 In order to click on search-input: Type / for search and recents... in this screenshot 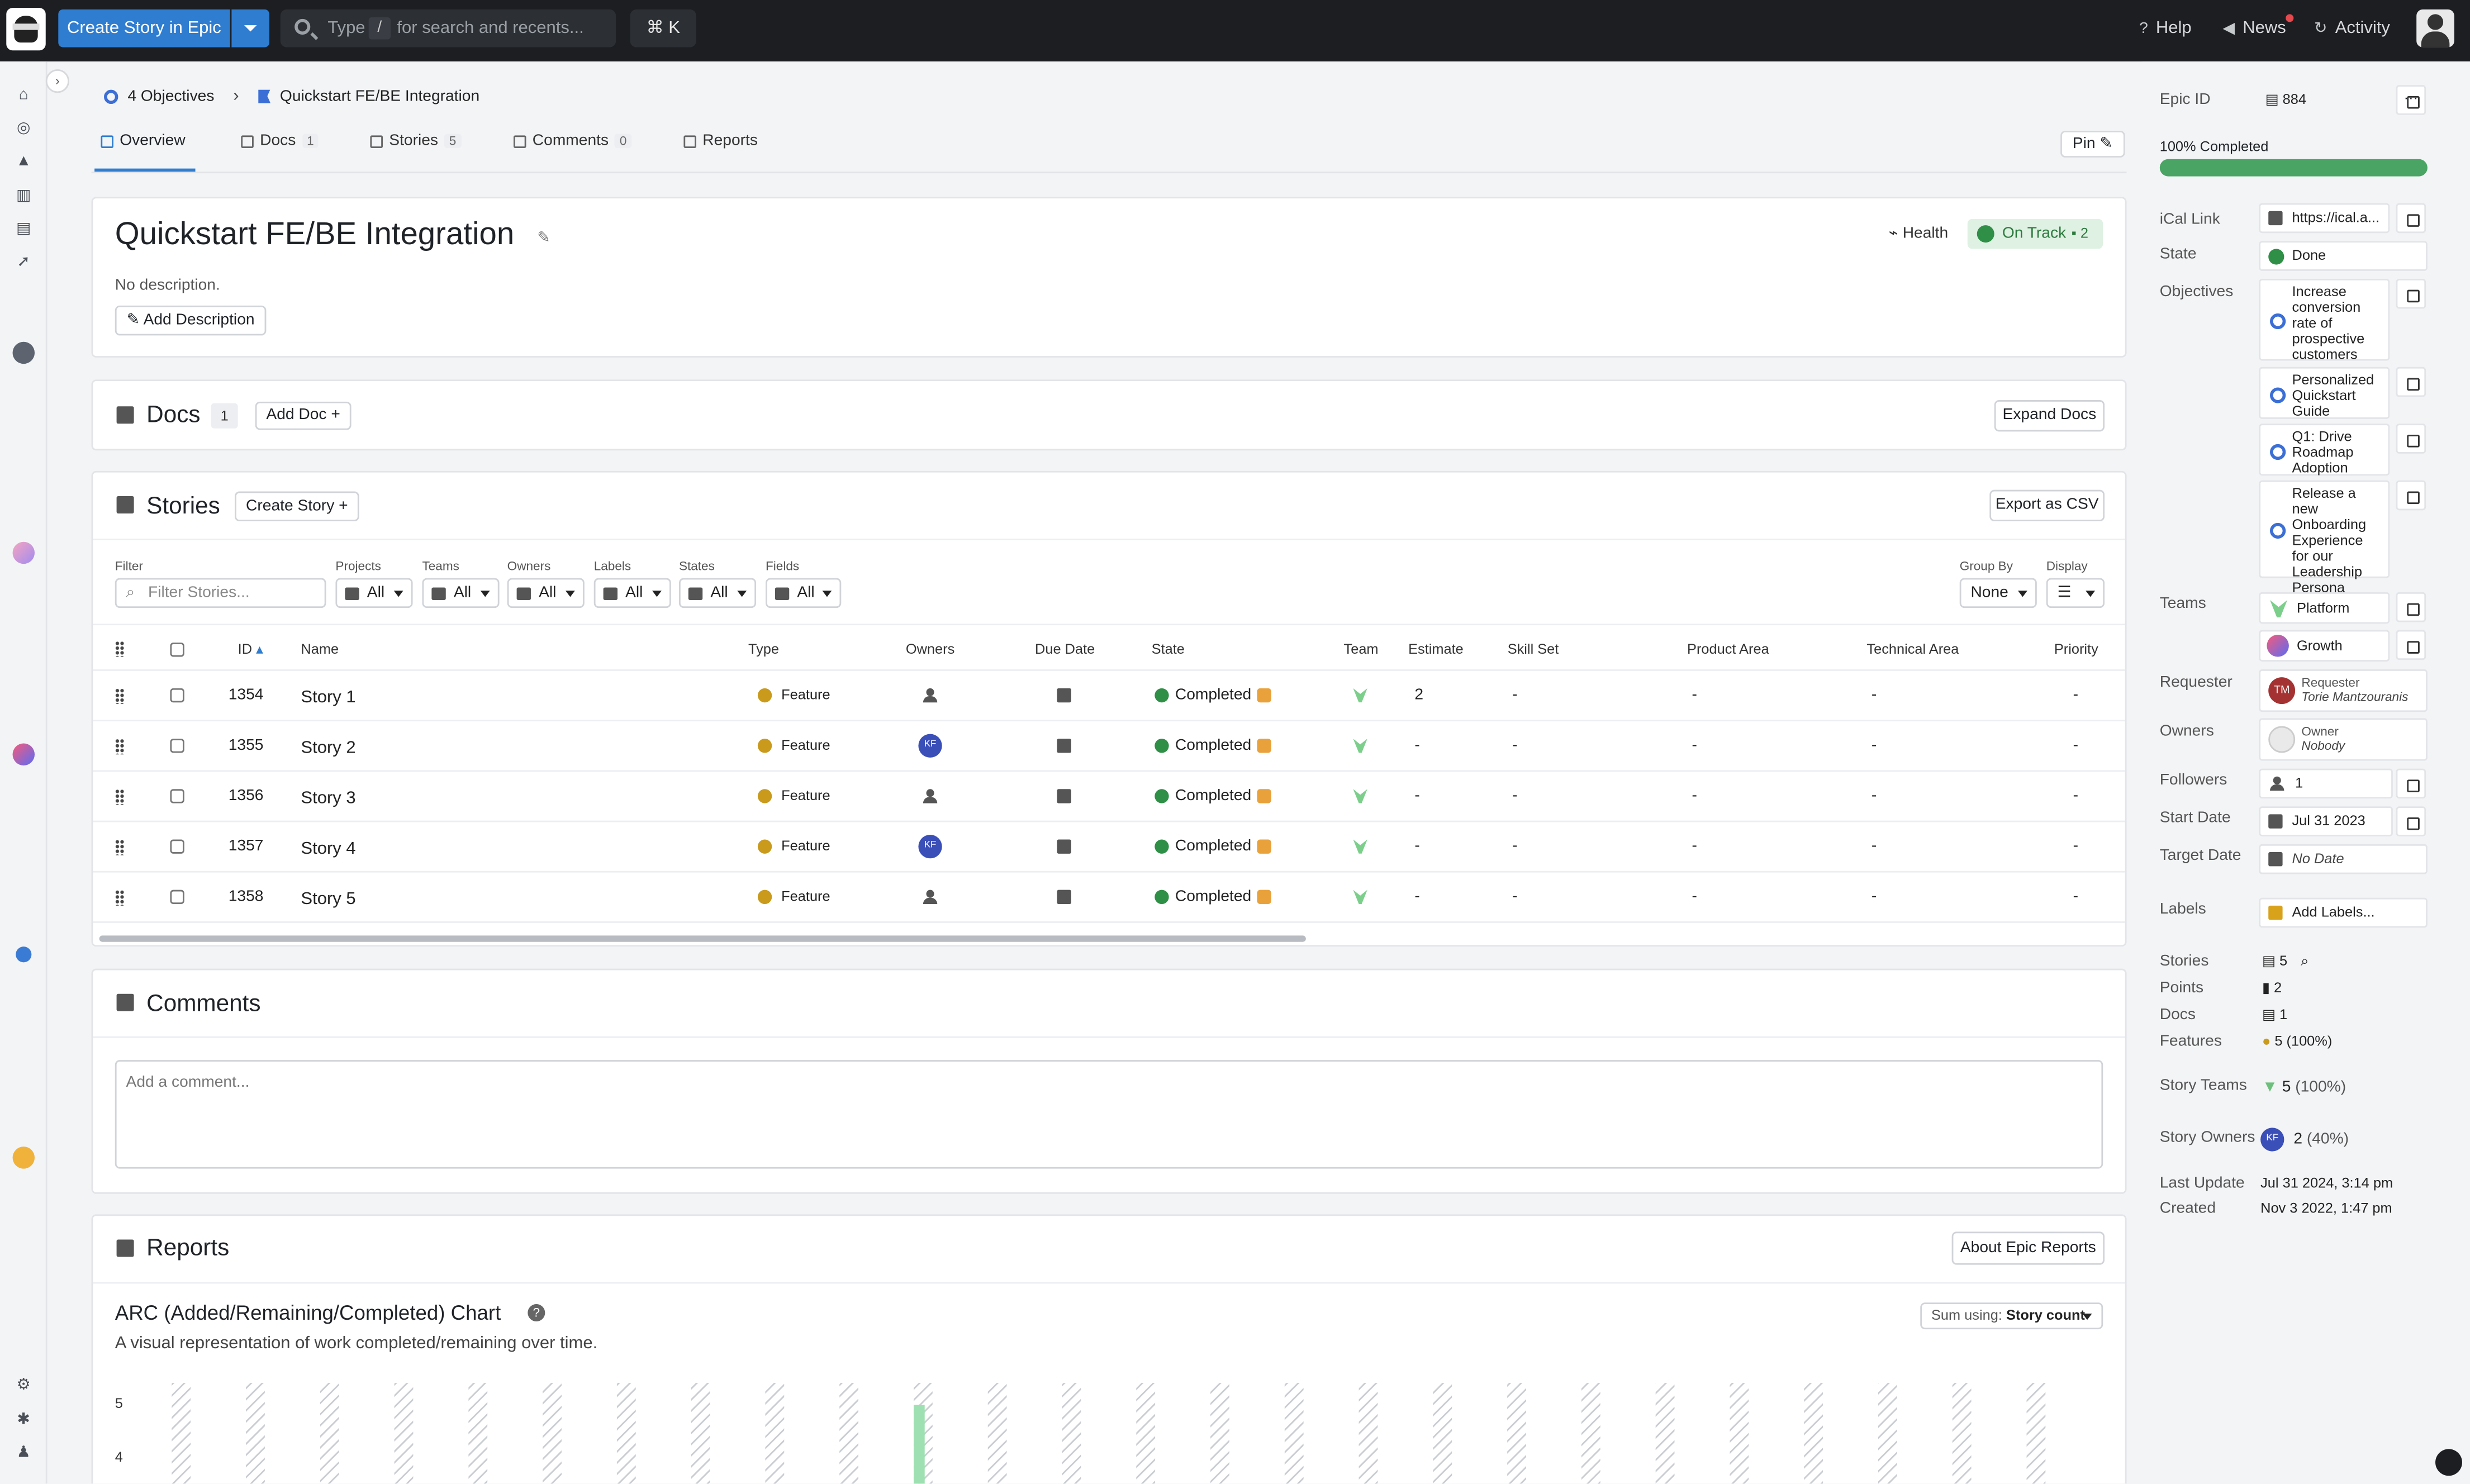, I will do `click(448, 28)`.